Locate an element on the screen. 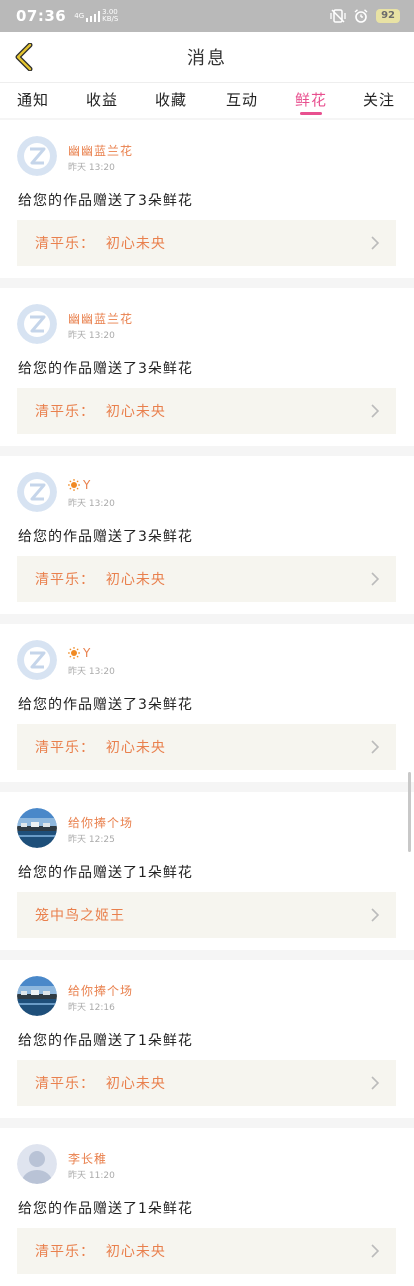 This screenshot has width=414, height=1286. nav-bar: 消息 is located at coordinates (207, 57).